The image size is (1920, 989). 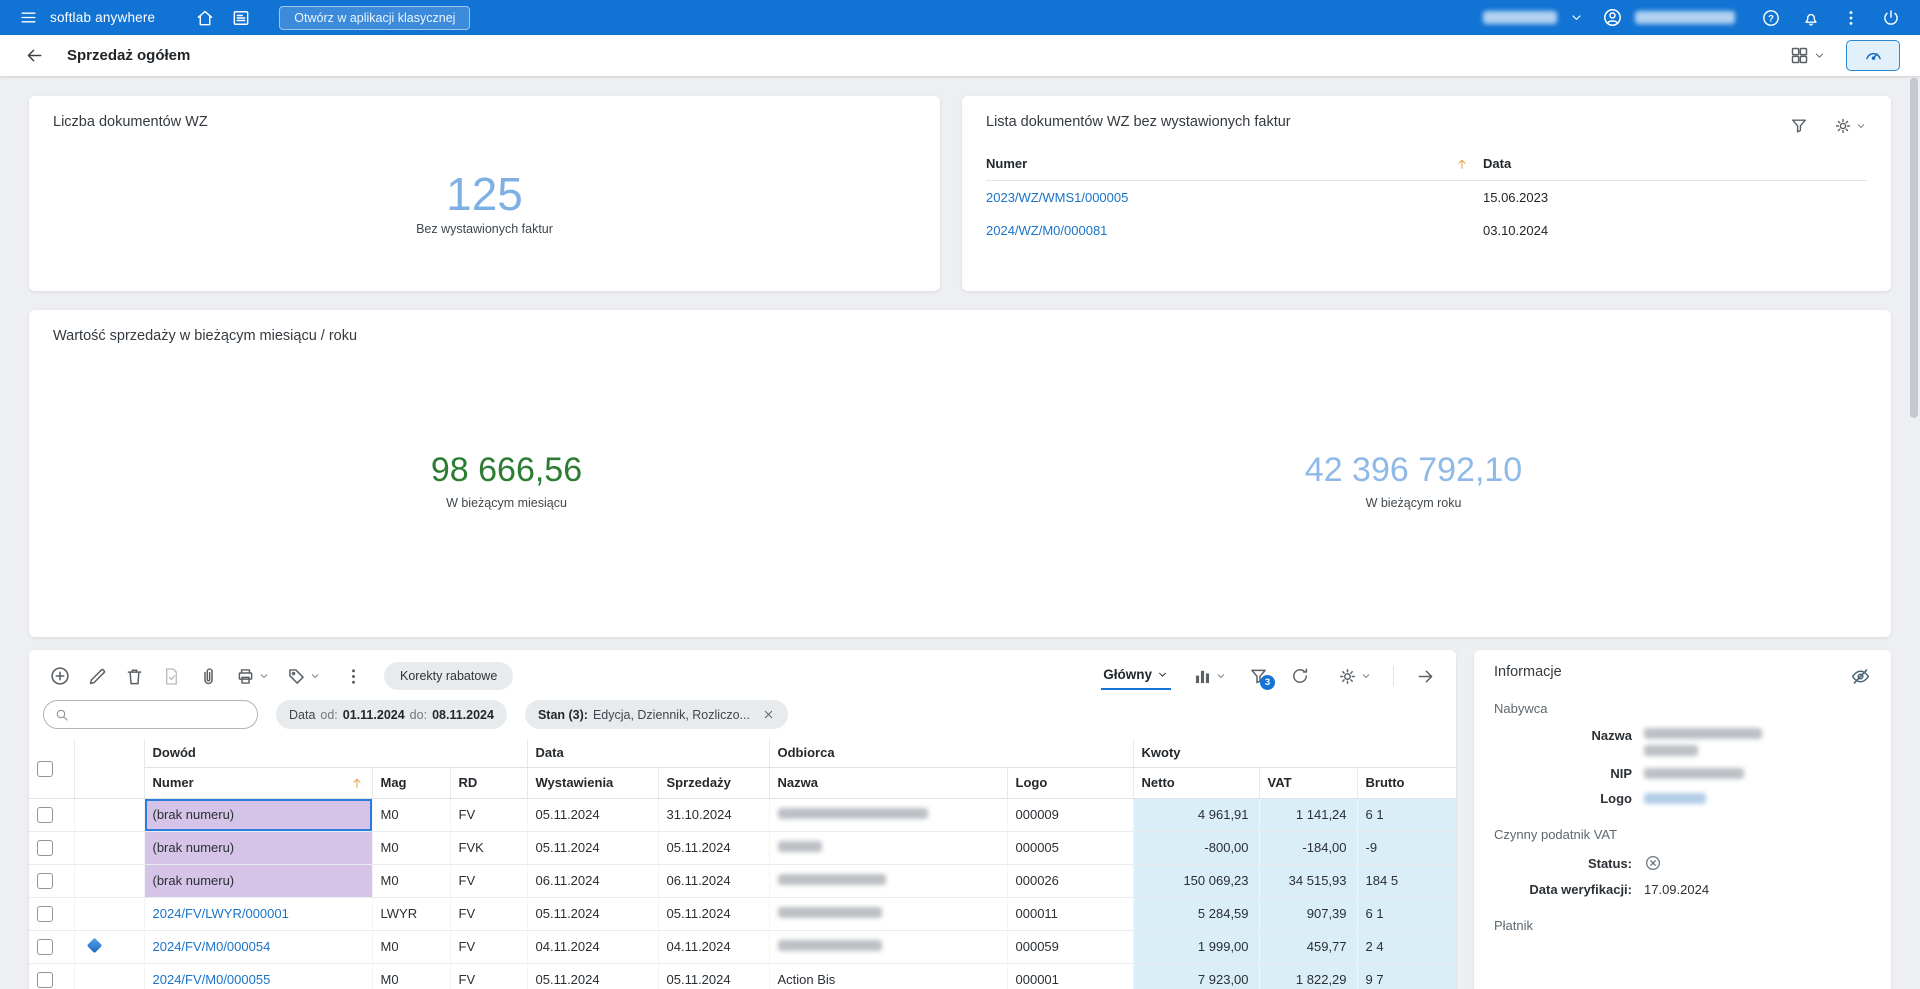 What do you see at coordinates (353, 676) in the screenshot?
I see `more-actions-button` at bounding box center [353, 676].